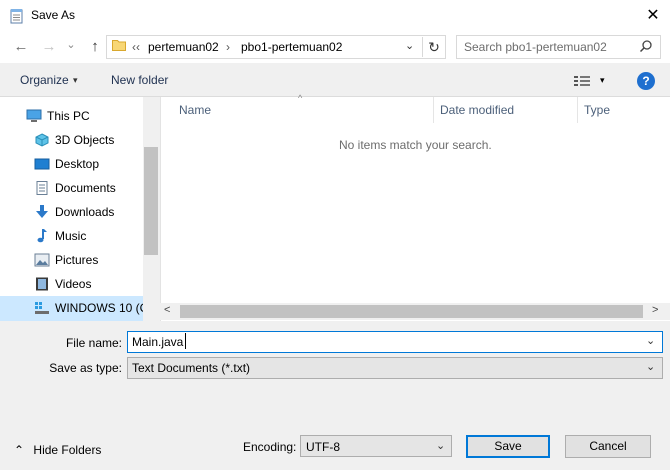 This screenshot has width=670, height=475. I want to click on save-as-type-label: Save as type:, so click(85, 368).